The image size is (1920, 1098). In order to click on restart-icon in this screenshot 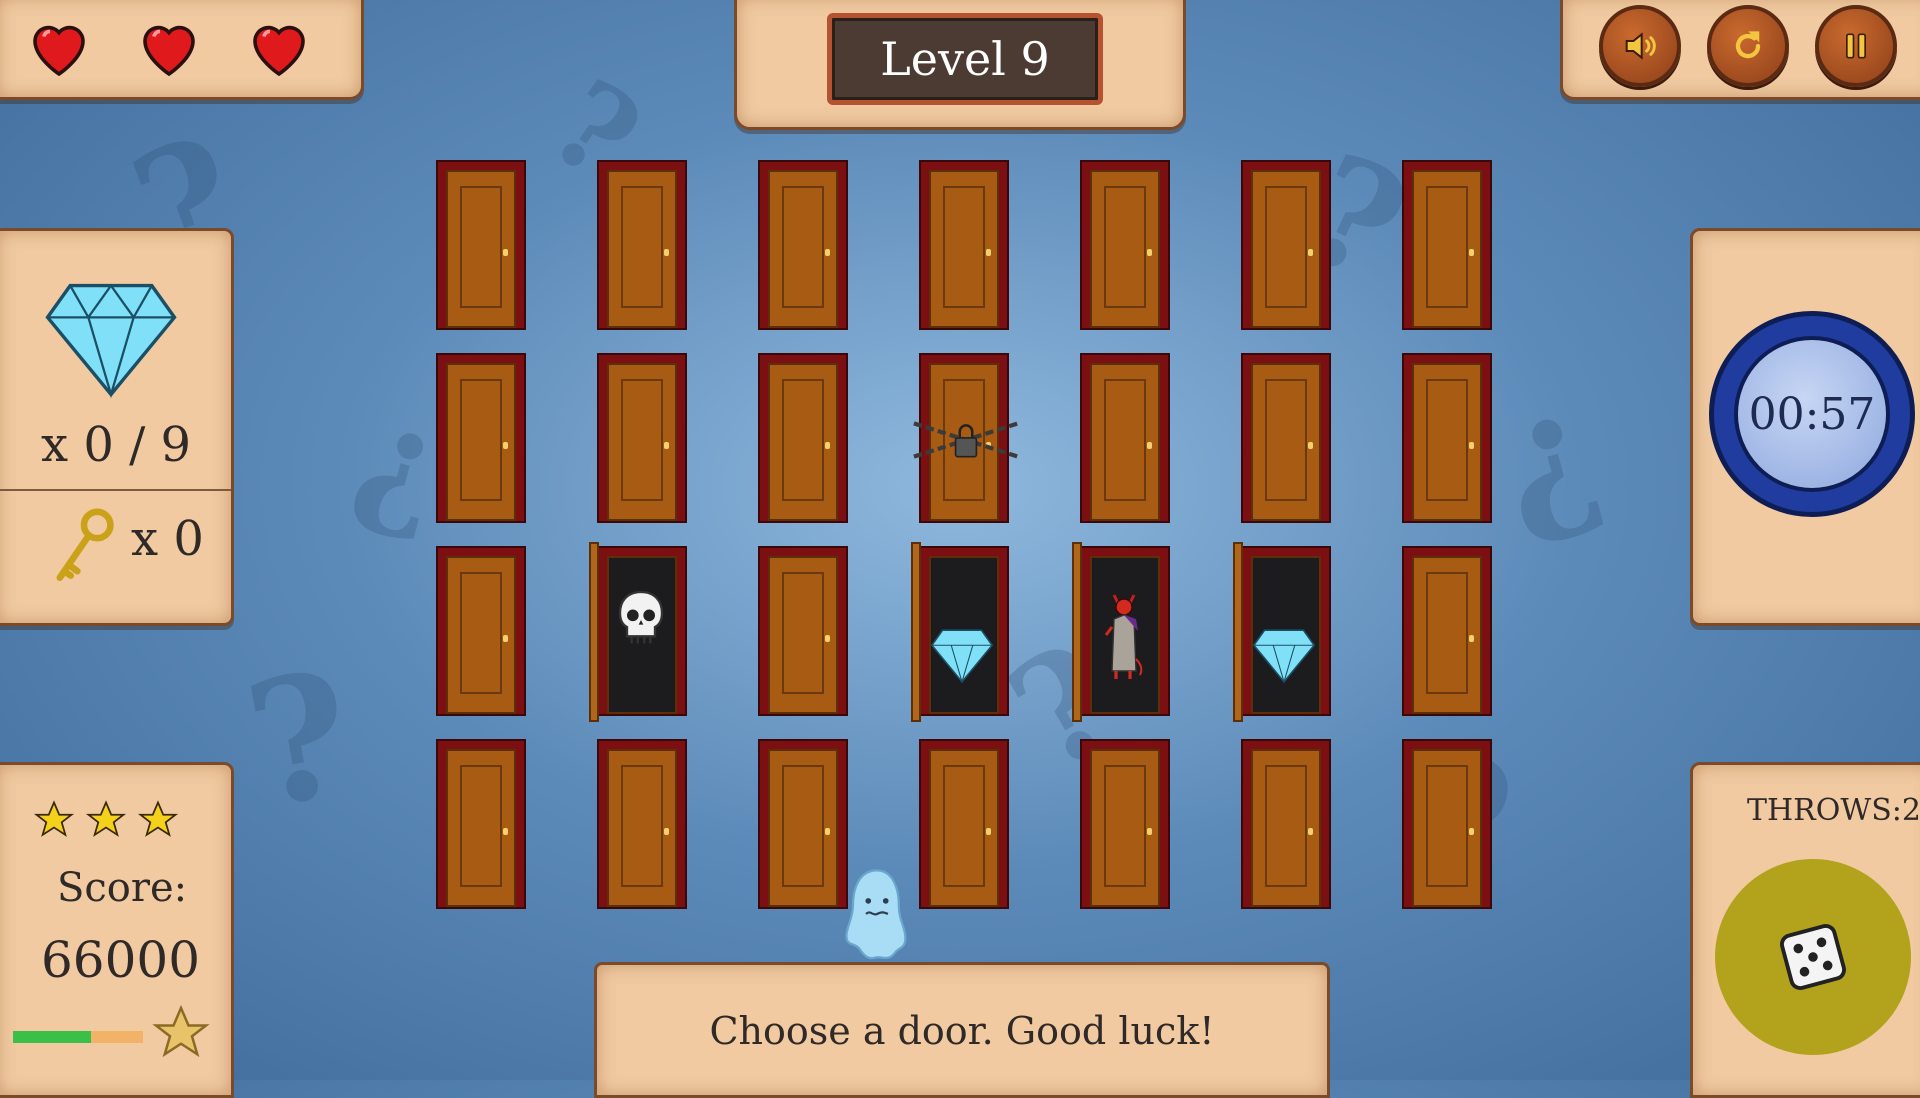, I will do `click(1748, 45)`.